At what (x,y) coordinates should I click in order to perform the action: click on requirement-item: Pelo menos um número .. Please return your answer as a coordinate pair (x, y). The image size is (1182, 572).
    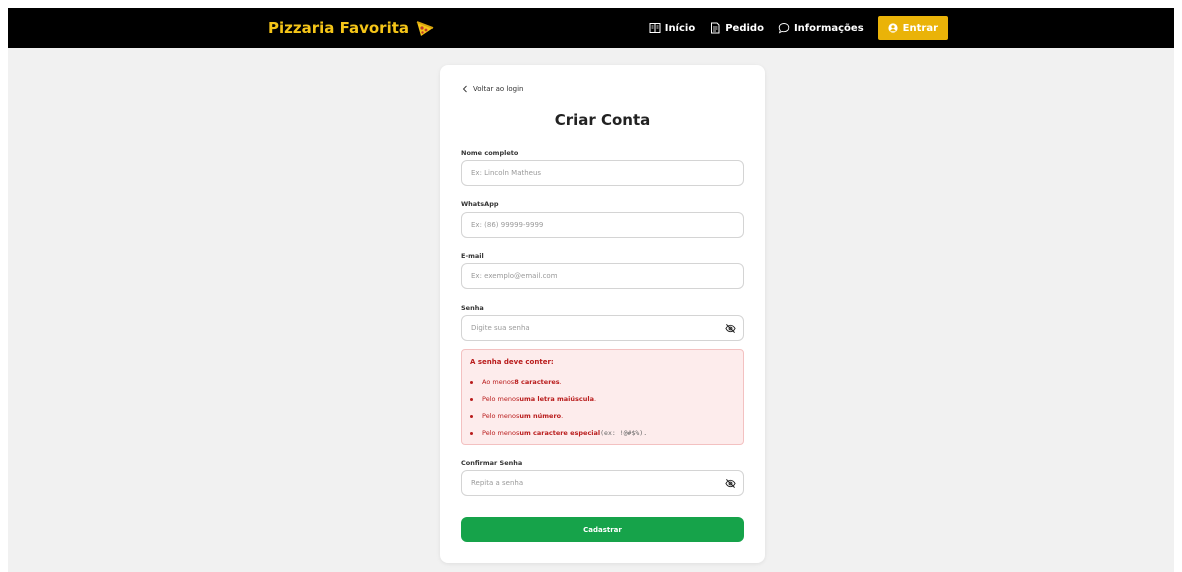
    Looking at the image, I should click on (516, 416).